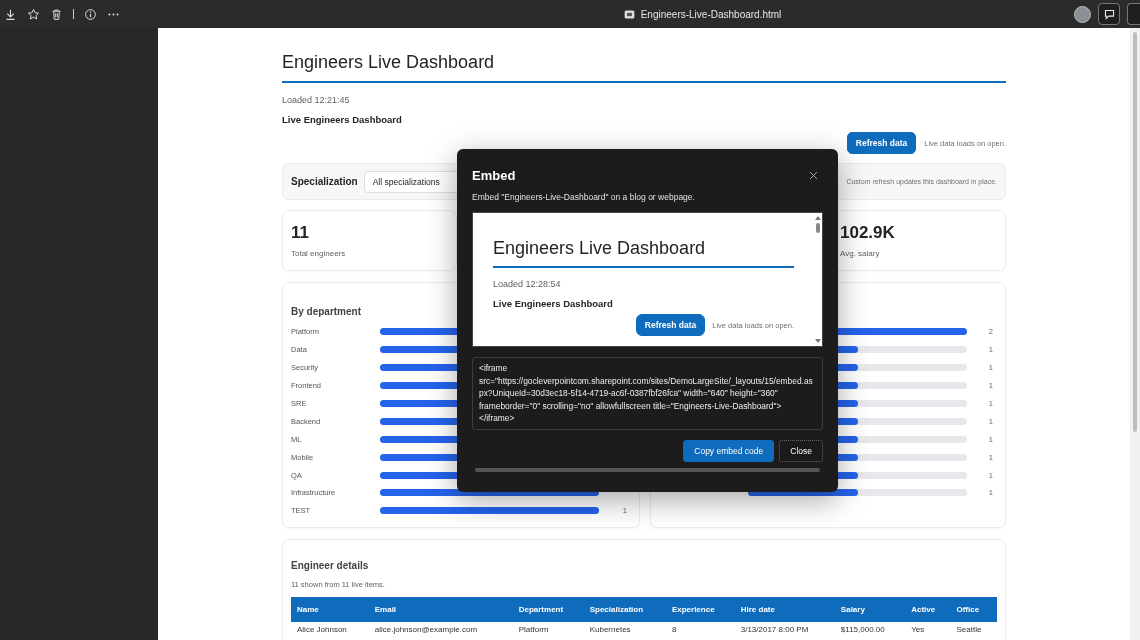 This screenshot has width=1140, height=640. I want to click on table-cell: Yes, so click(928, 629).